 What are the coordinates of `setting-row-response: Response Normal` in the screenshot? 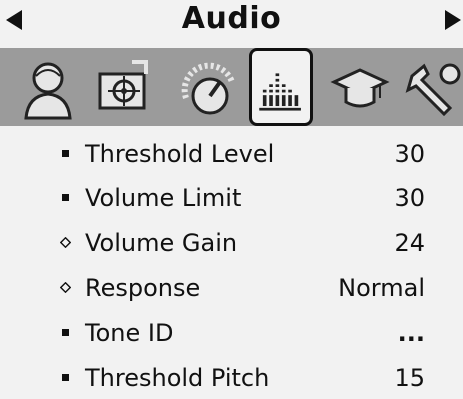 It's located at (231, 288).